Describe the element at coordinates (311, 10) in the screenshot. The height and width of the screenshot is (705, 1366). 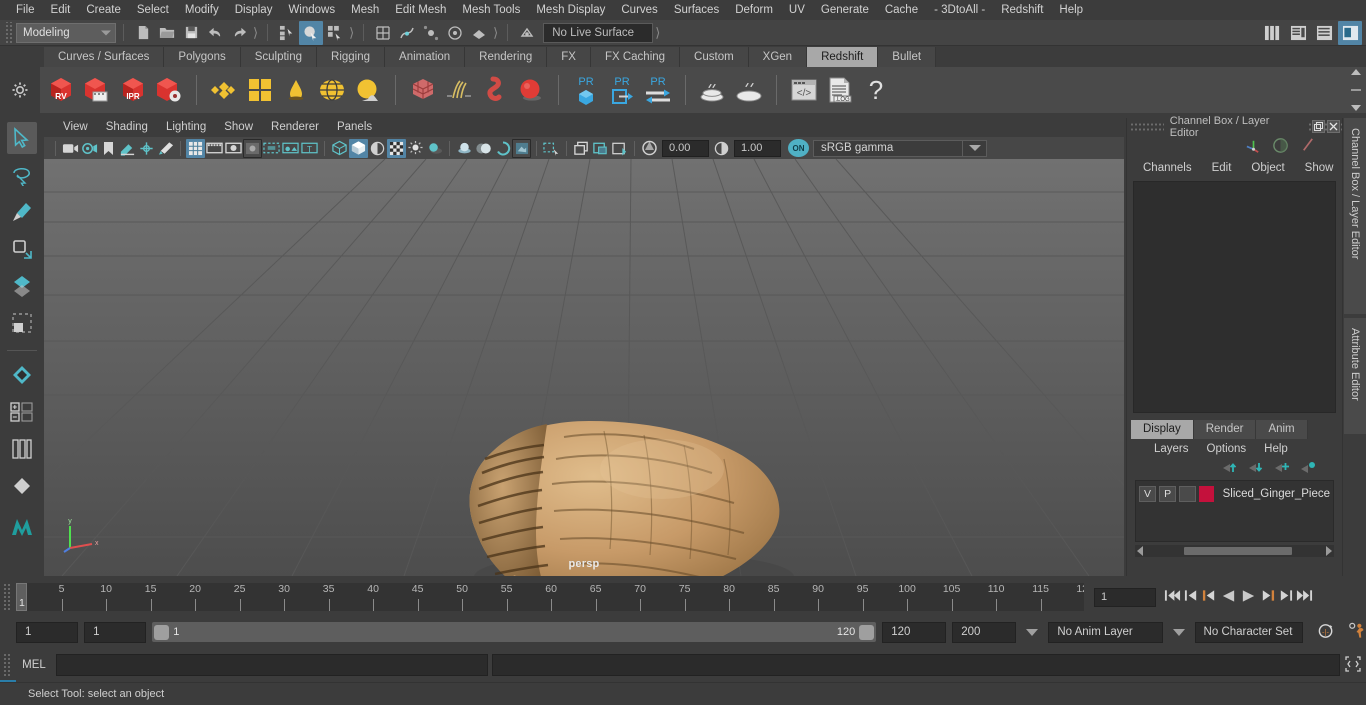
I see `menu-windows: Windows` at that location.